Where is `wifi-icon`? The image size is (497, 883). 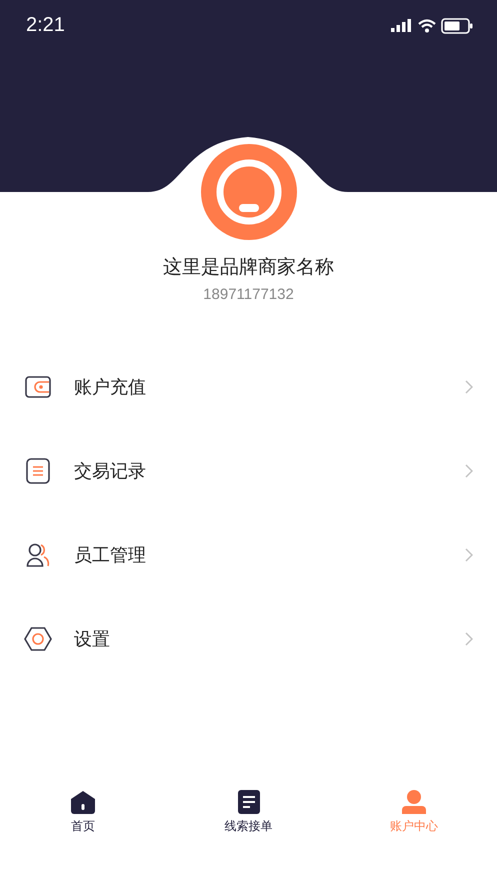
wifi-icon is located at coordinates (427, 25).